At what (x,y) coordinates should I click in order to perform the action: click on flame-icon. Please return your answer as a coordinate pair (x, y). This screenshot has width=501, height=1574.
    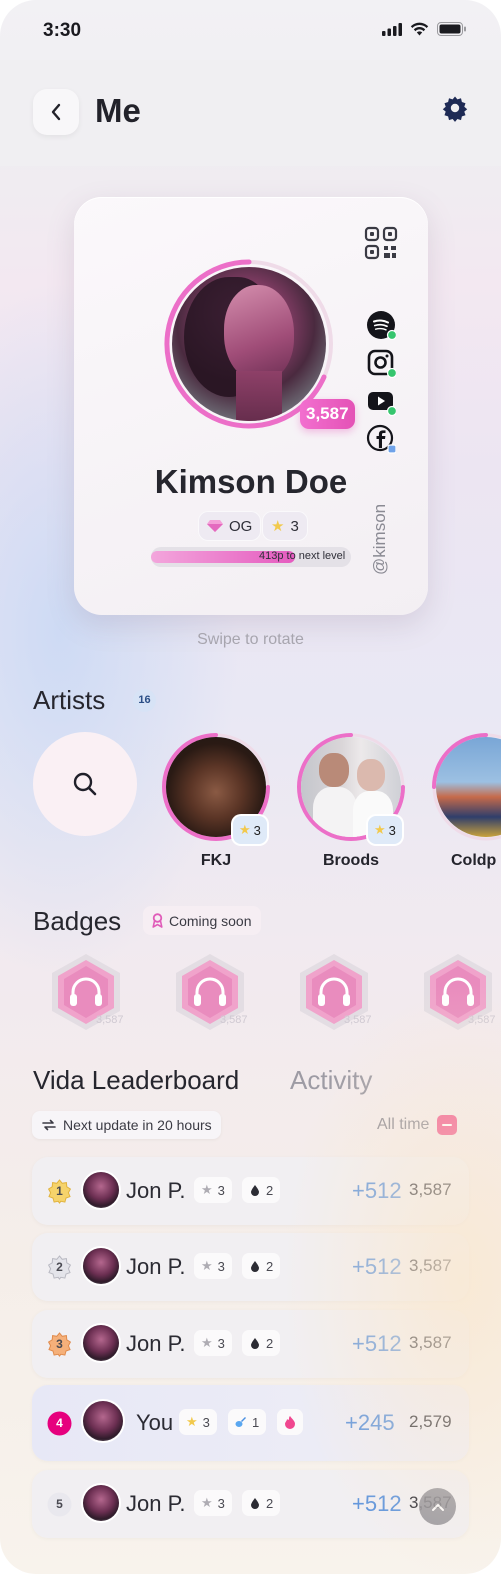
    Looking at the image, I should click on (290, 1422).